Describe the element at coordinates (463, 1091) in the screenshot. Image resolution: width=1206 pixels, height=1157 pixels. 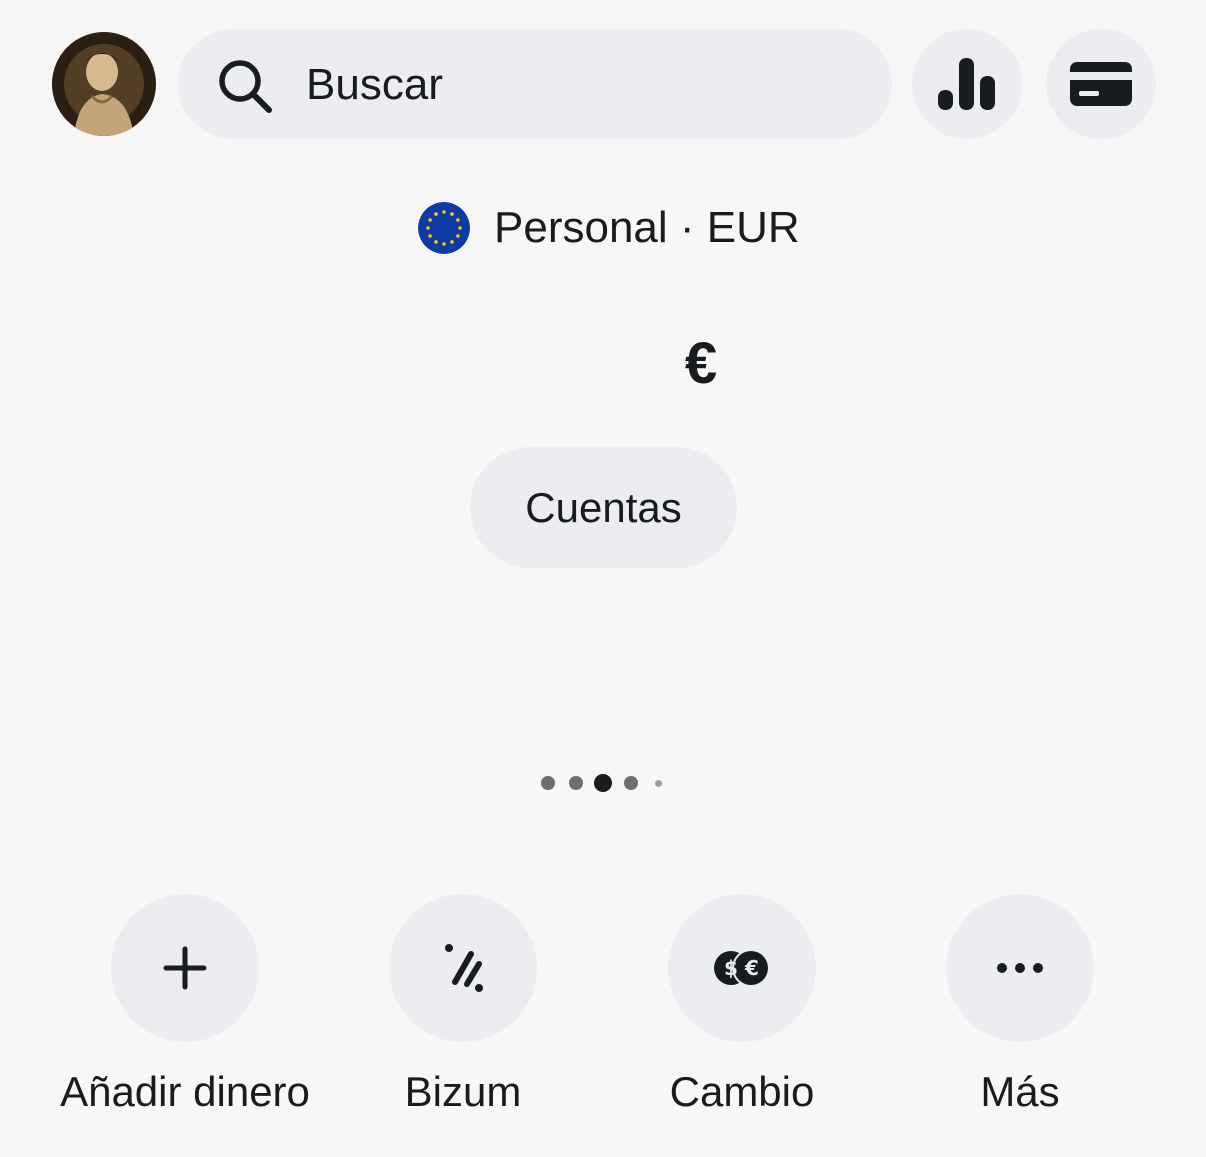
I see `bizum-label: Bizum` at that location.